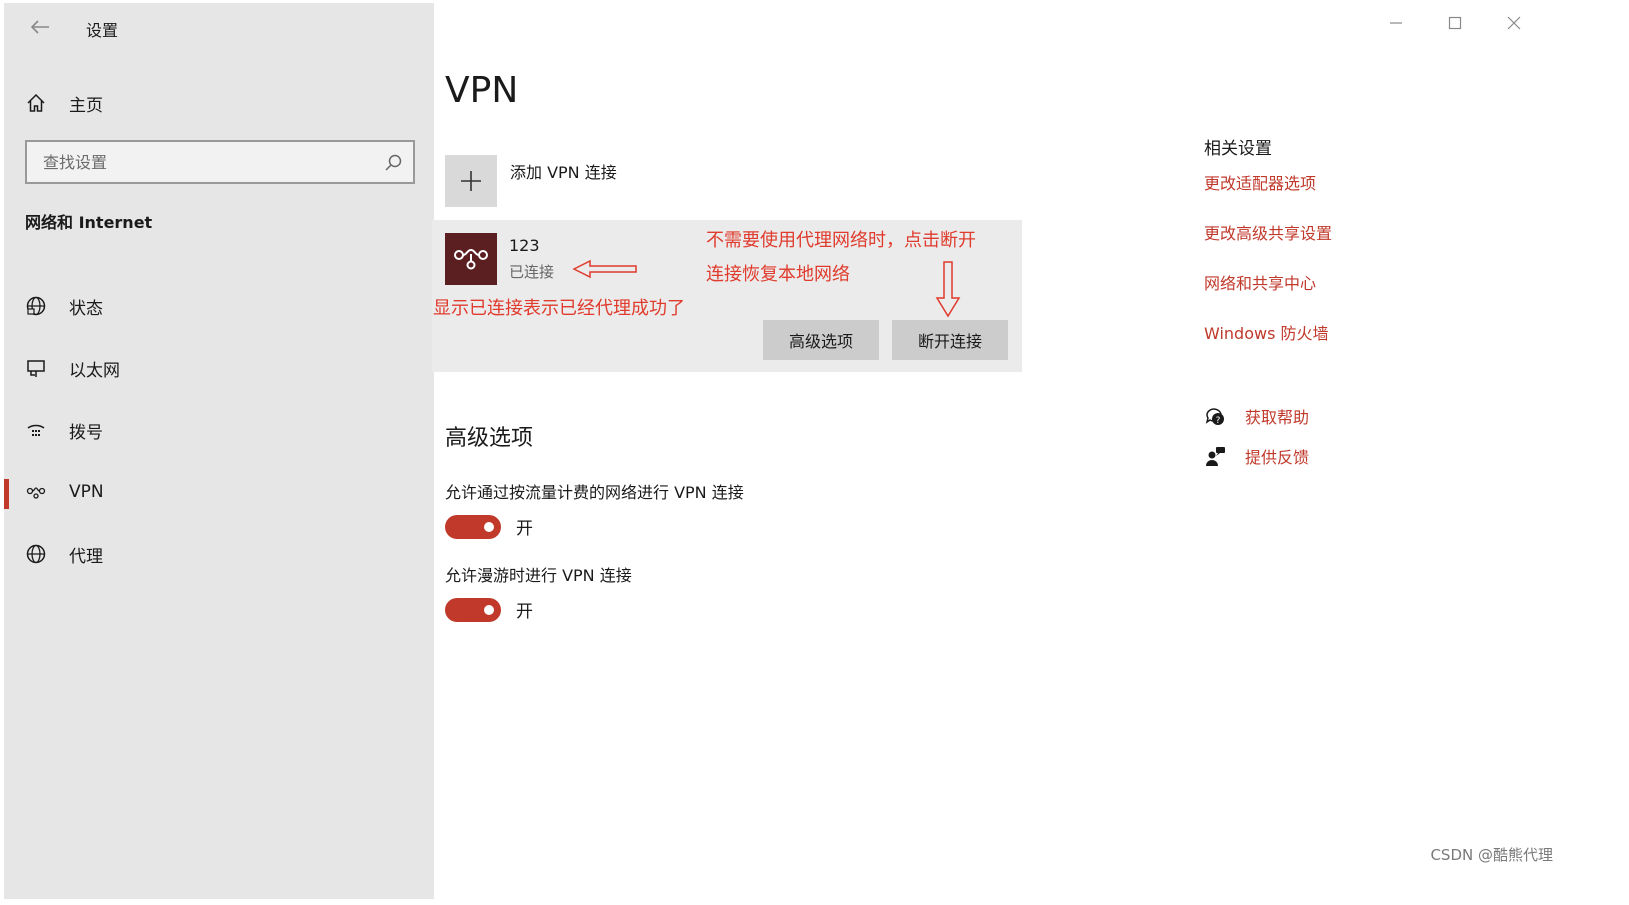  What do you see at coordinates (1260, 282) in the screenshot?
I see `link-network-sharing-center: 网络和共享中心` at bounding box center [1260, 282].